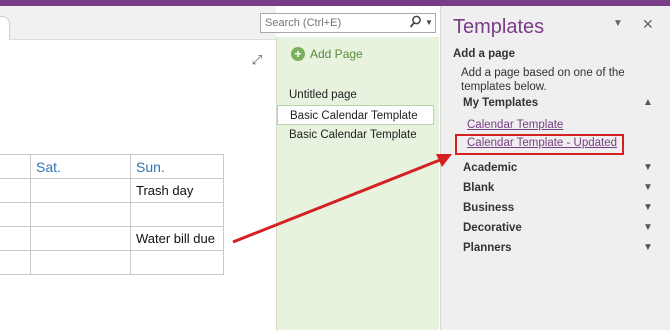 The width and height of the screenshot is (670, 330). What do you see at coordinates (416, 23) in the screenshot?
I see `search-icon` at bounding box center [416, 23].